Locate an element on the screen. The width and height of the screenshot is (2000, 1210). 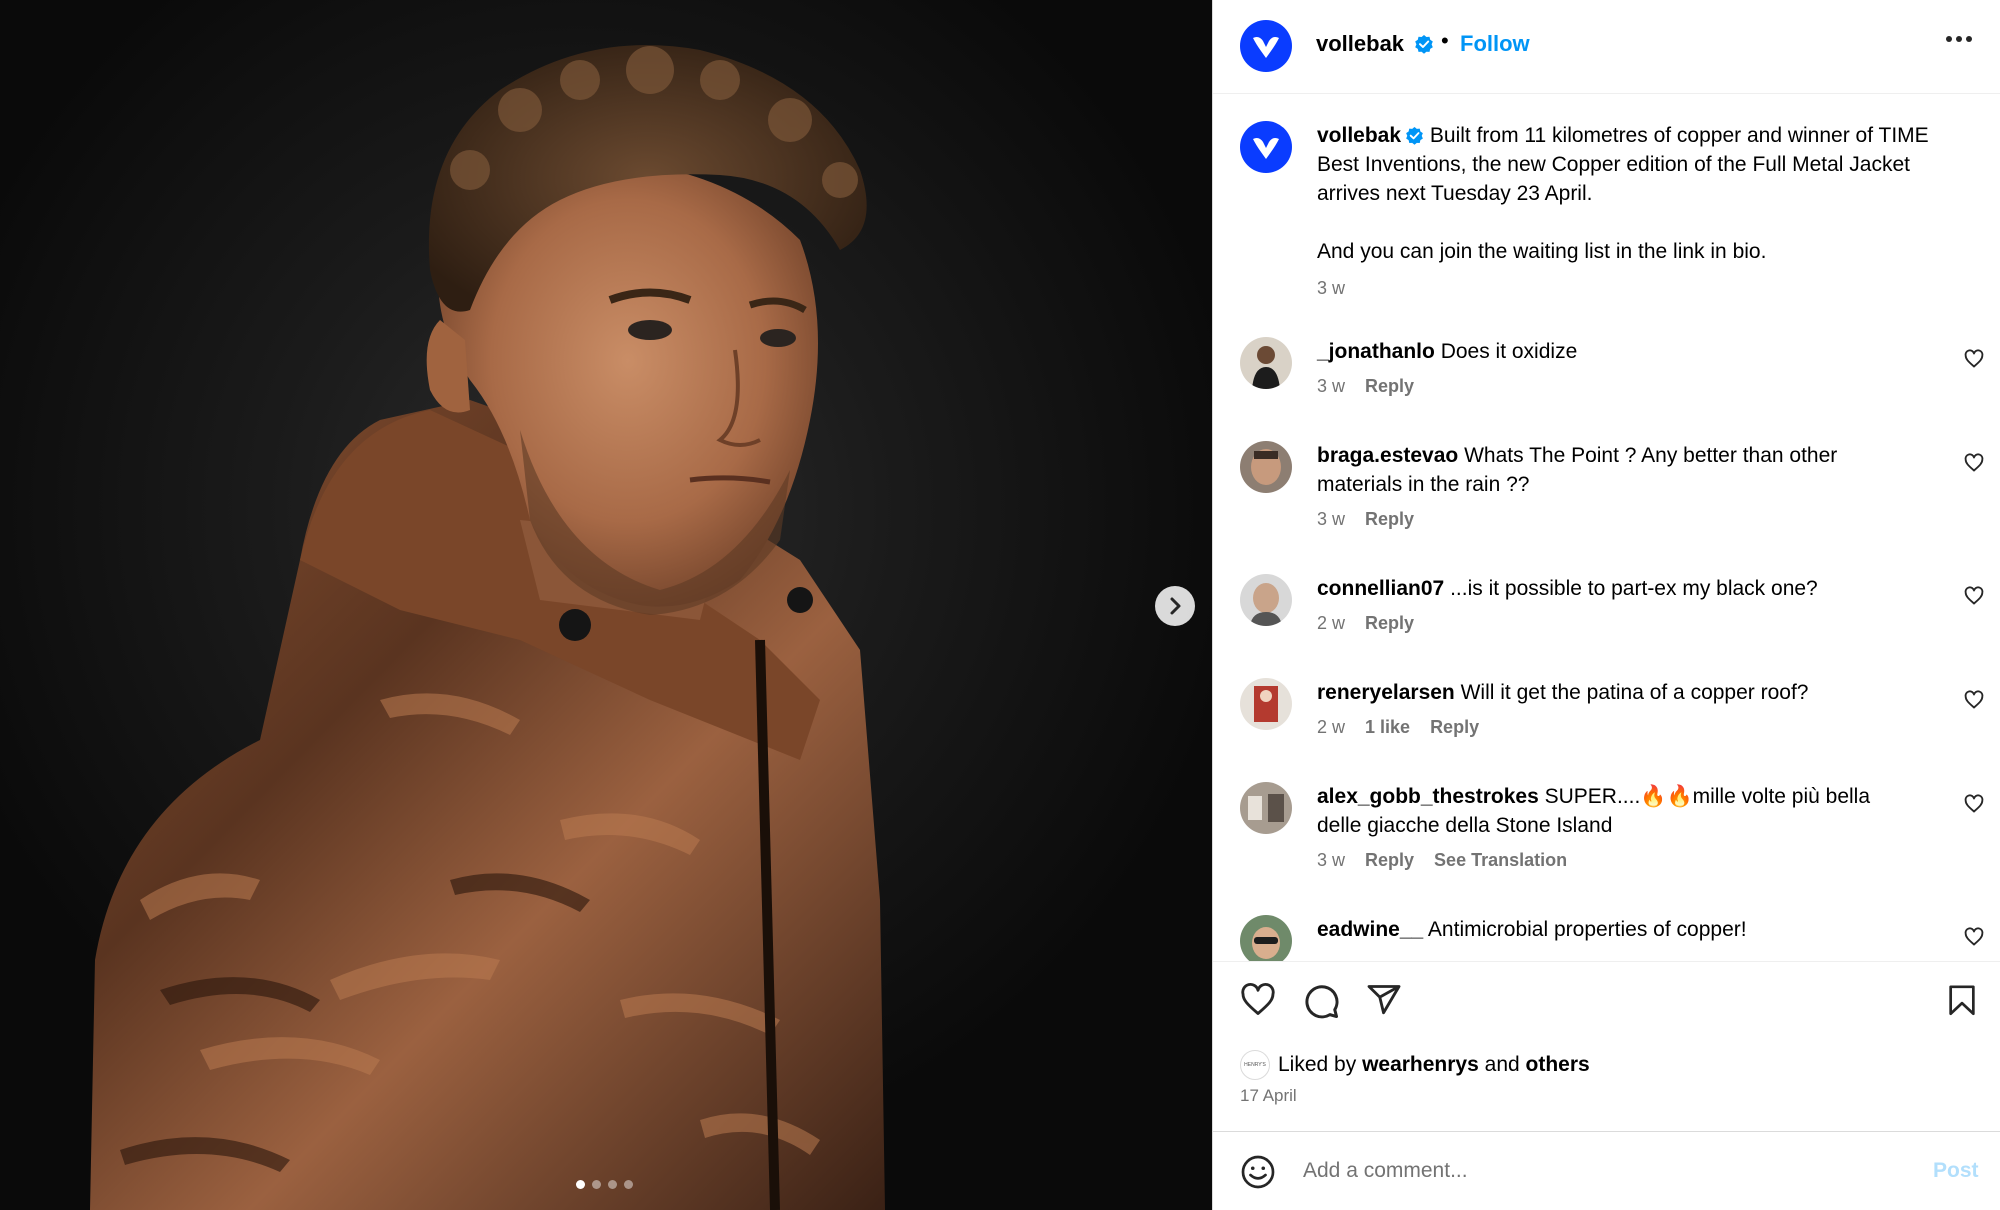
comment-username: braga.estevao is located at coordinates (1387, 455).